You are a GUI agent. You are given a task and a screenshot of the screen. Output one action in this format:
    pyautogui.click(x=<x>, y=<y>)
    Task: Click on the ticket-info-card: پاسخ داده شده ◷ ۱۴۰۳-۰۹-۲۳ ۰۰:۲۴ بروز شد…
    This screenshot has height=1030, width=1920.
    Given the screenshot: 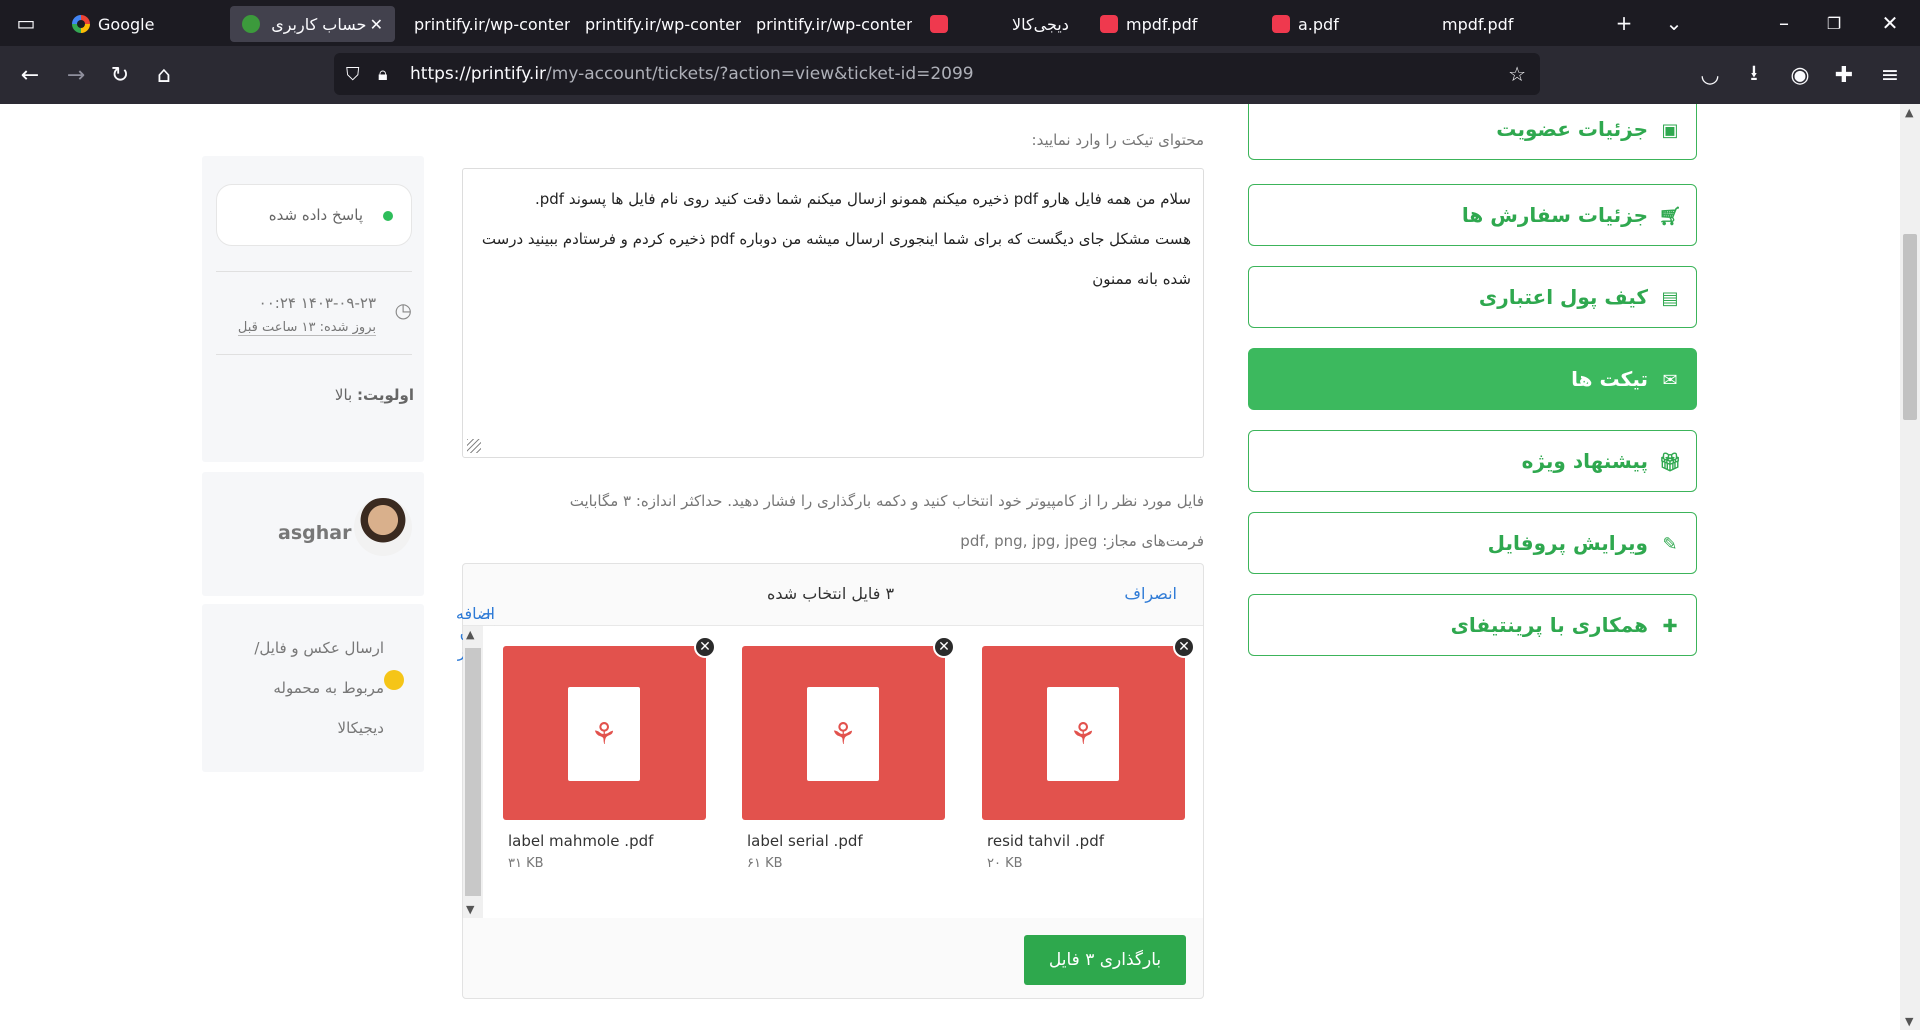 What is the action you would take?
    pyautogui.click(x=313, y=309)
    